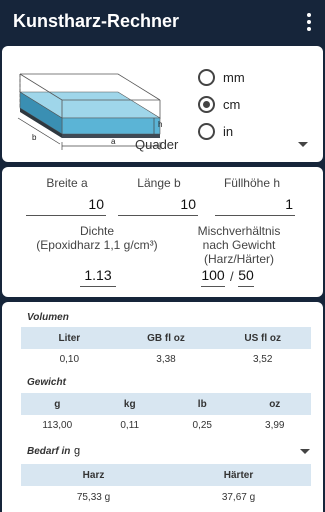 This screenshot has width=325, height=512. Describe the element at coordinates (67, 183) in the screenshot. I see `breite-label: Breite a` at that location.